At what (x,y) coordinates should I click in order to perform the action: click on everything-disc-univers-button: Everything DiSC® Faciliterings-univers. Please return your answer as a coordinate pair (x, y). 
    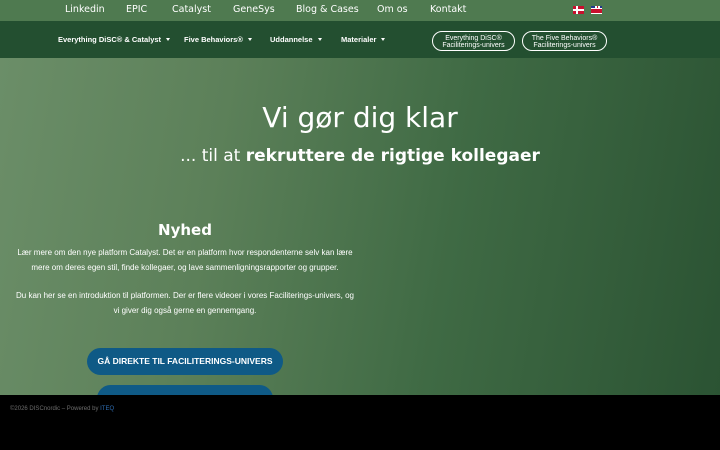
    Looking at the image, I should click on (473, 41).